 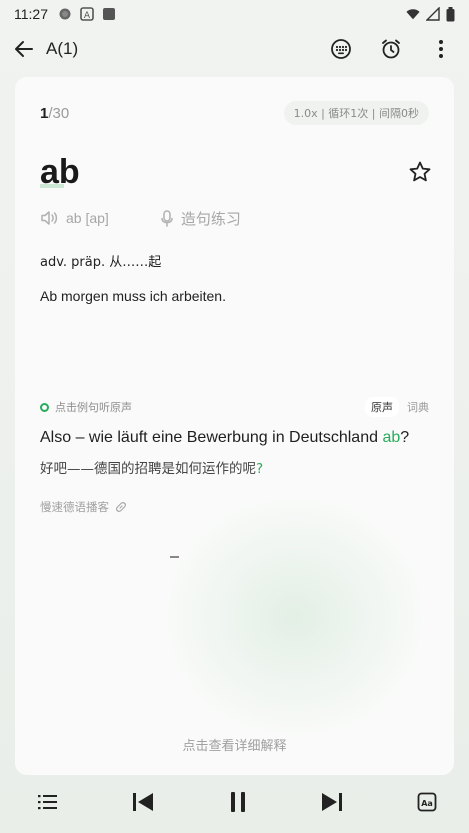 I want to click on list-icon, so click(x=47, y=802).